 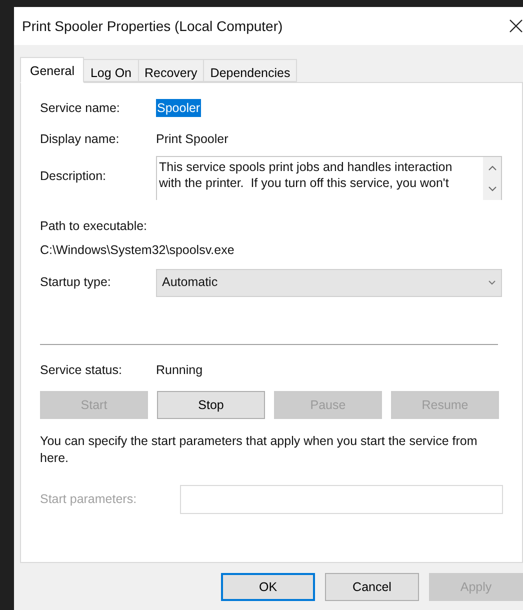 What do you see at coordinates (89, 499) in the screenshot?
I see `field-label: Start parameters:` at bounding box center [89, 499].